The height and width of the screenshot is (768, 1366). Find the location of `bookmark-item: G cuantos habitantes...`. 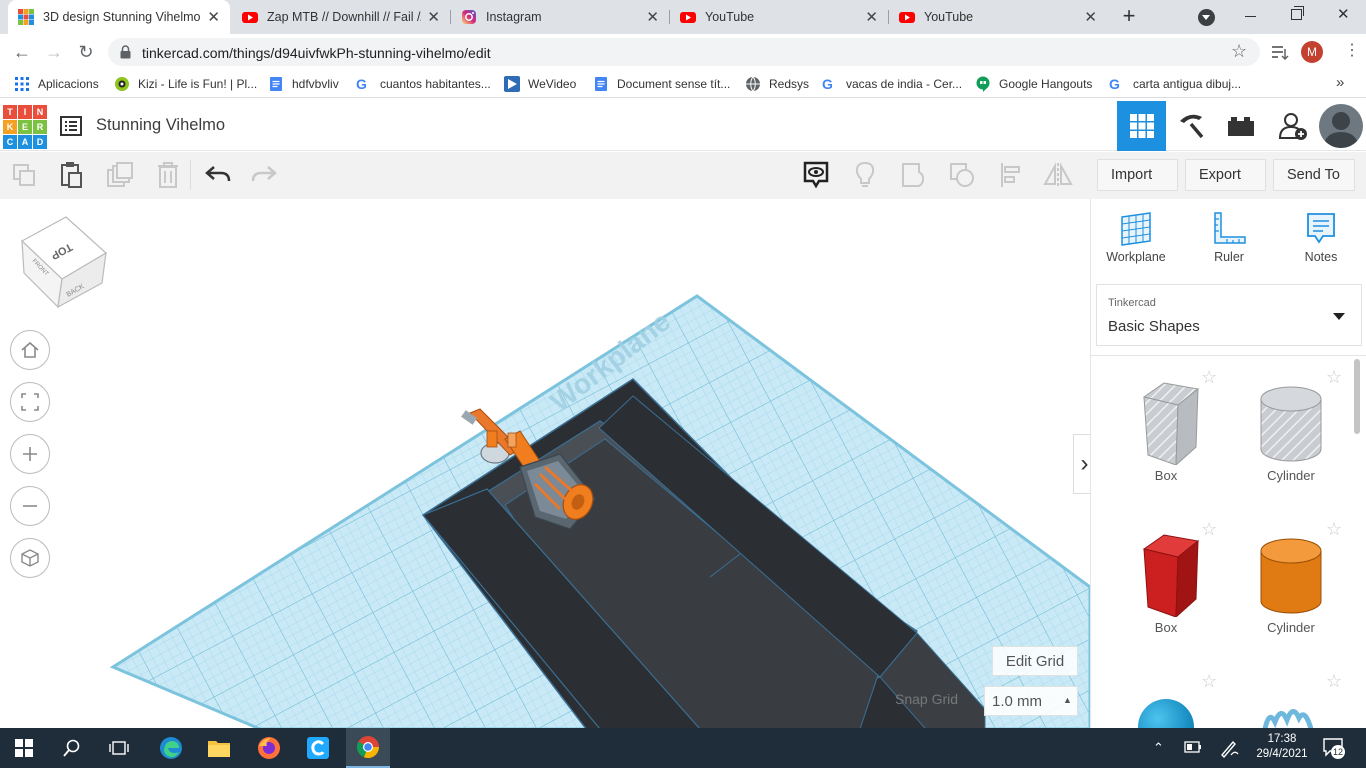

bookmark-item: G cuantos habitantes... is located at coordinates (423, 84).